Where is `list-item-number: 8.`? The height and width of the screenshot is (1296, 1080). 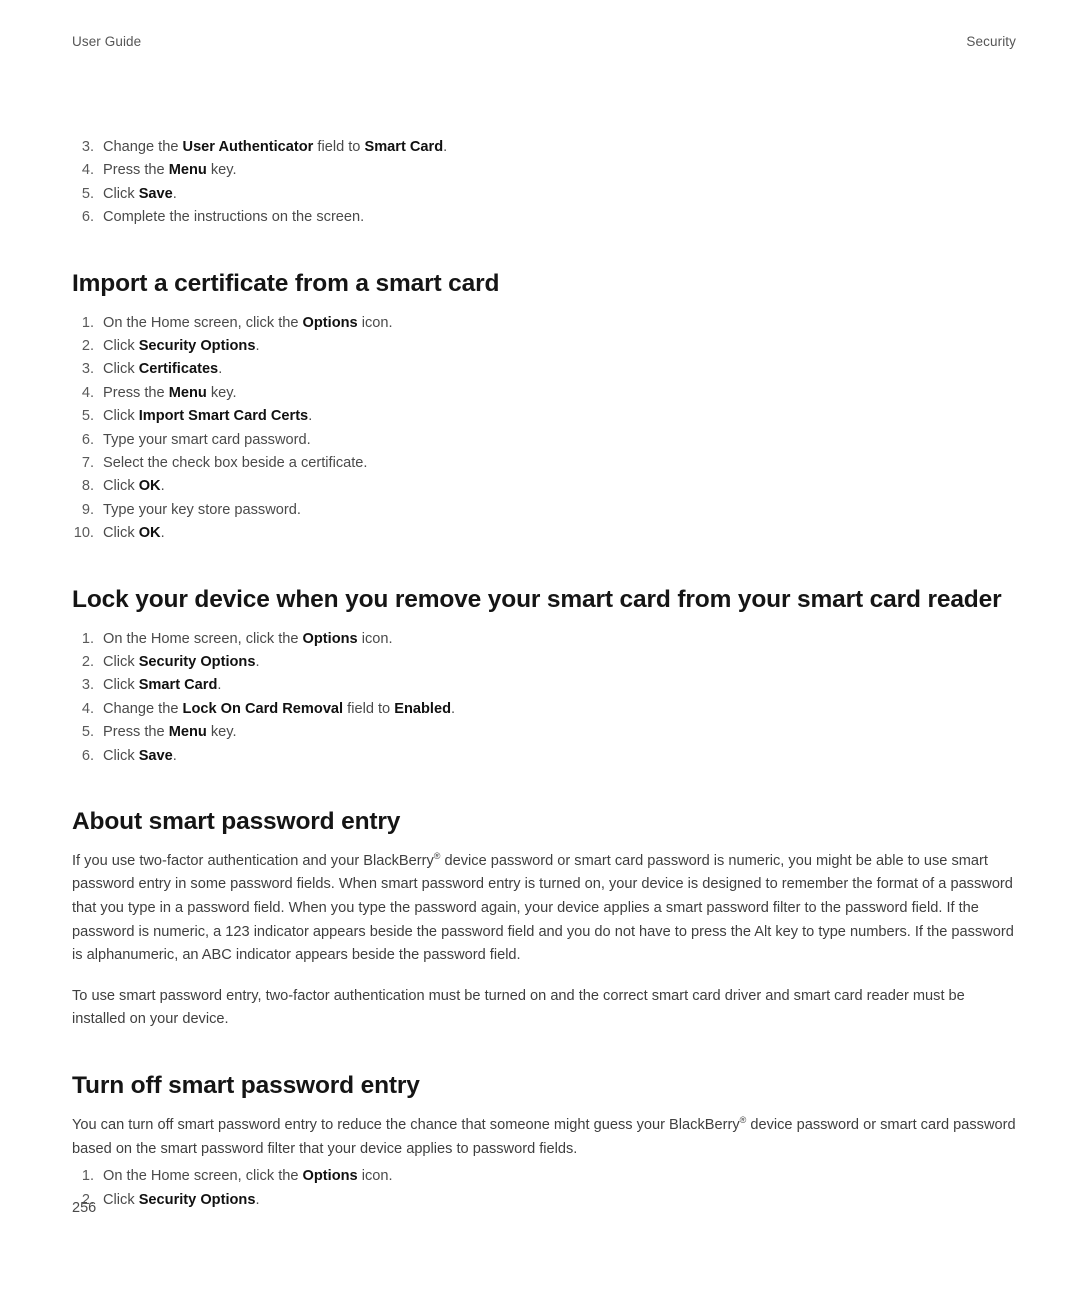 list-item-number: 8. is located at coordinates (87, 486).